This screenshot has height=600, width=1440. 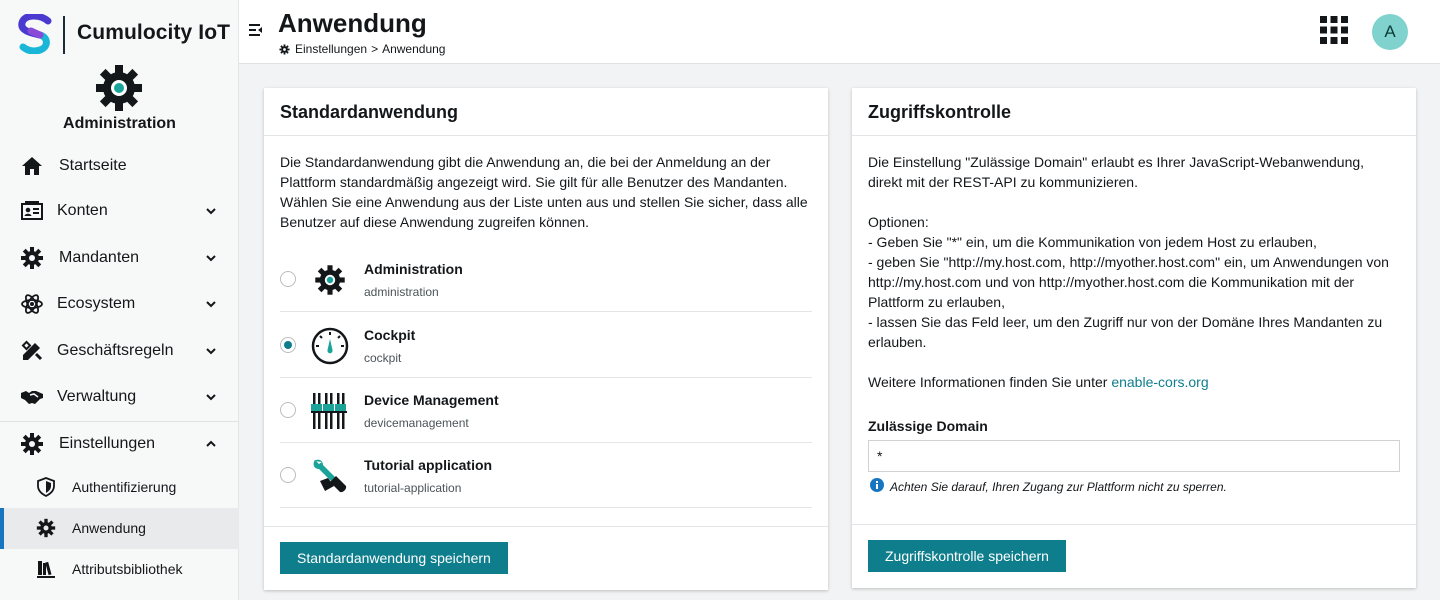 I want to click on sidebar-subitem-authentifizierung: Authentifizierung, so click(x=119, y=487).